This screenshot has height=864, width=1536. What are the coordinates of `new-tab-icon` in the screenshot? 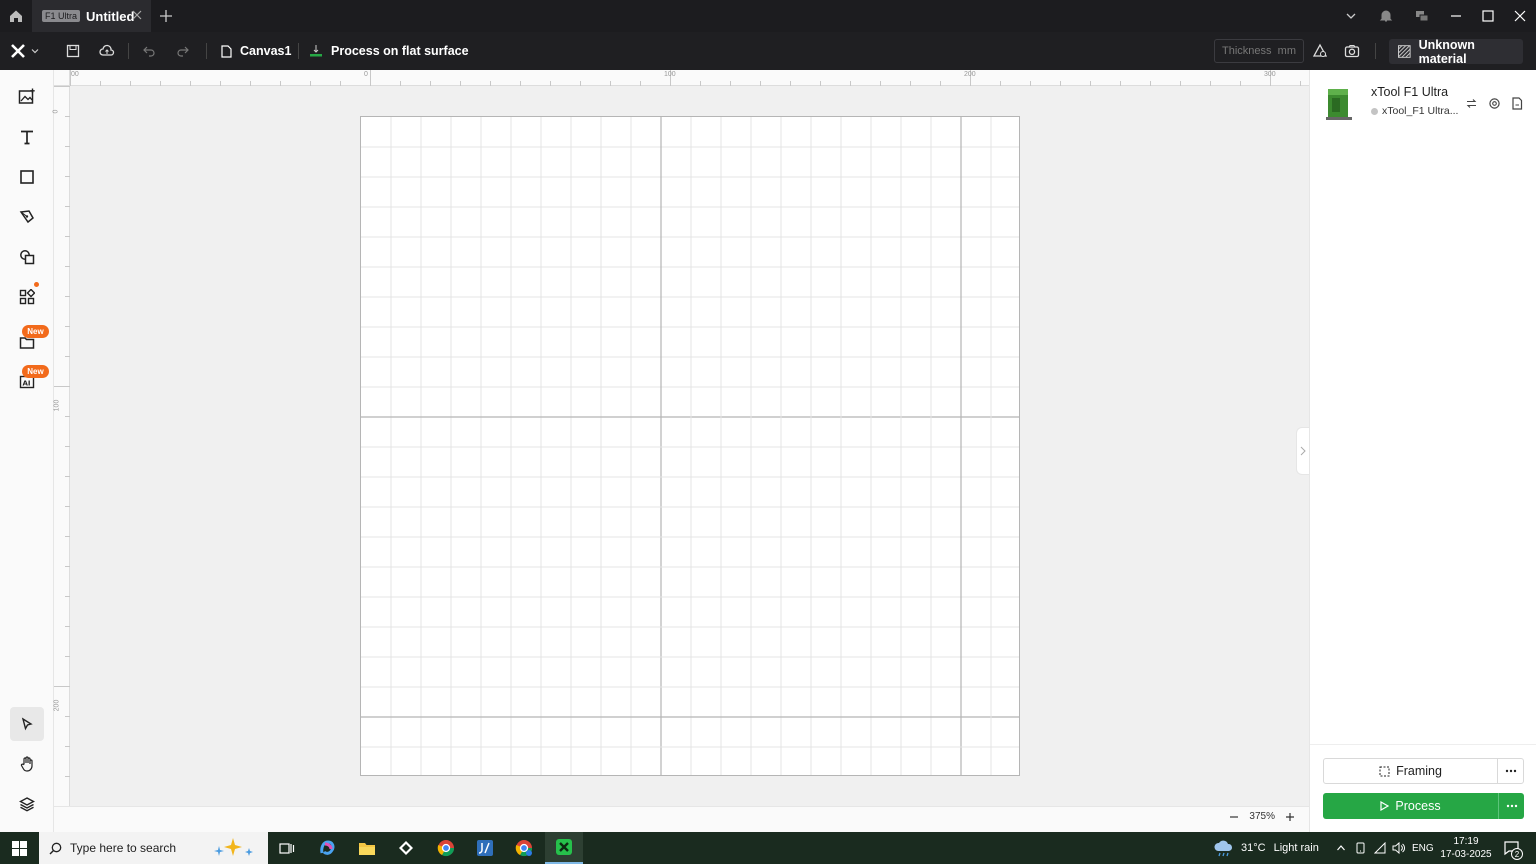 It's located at (166, 16).